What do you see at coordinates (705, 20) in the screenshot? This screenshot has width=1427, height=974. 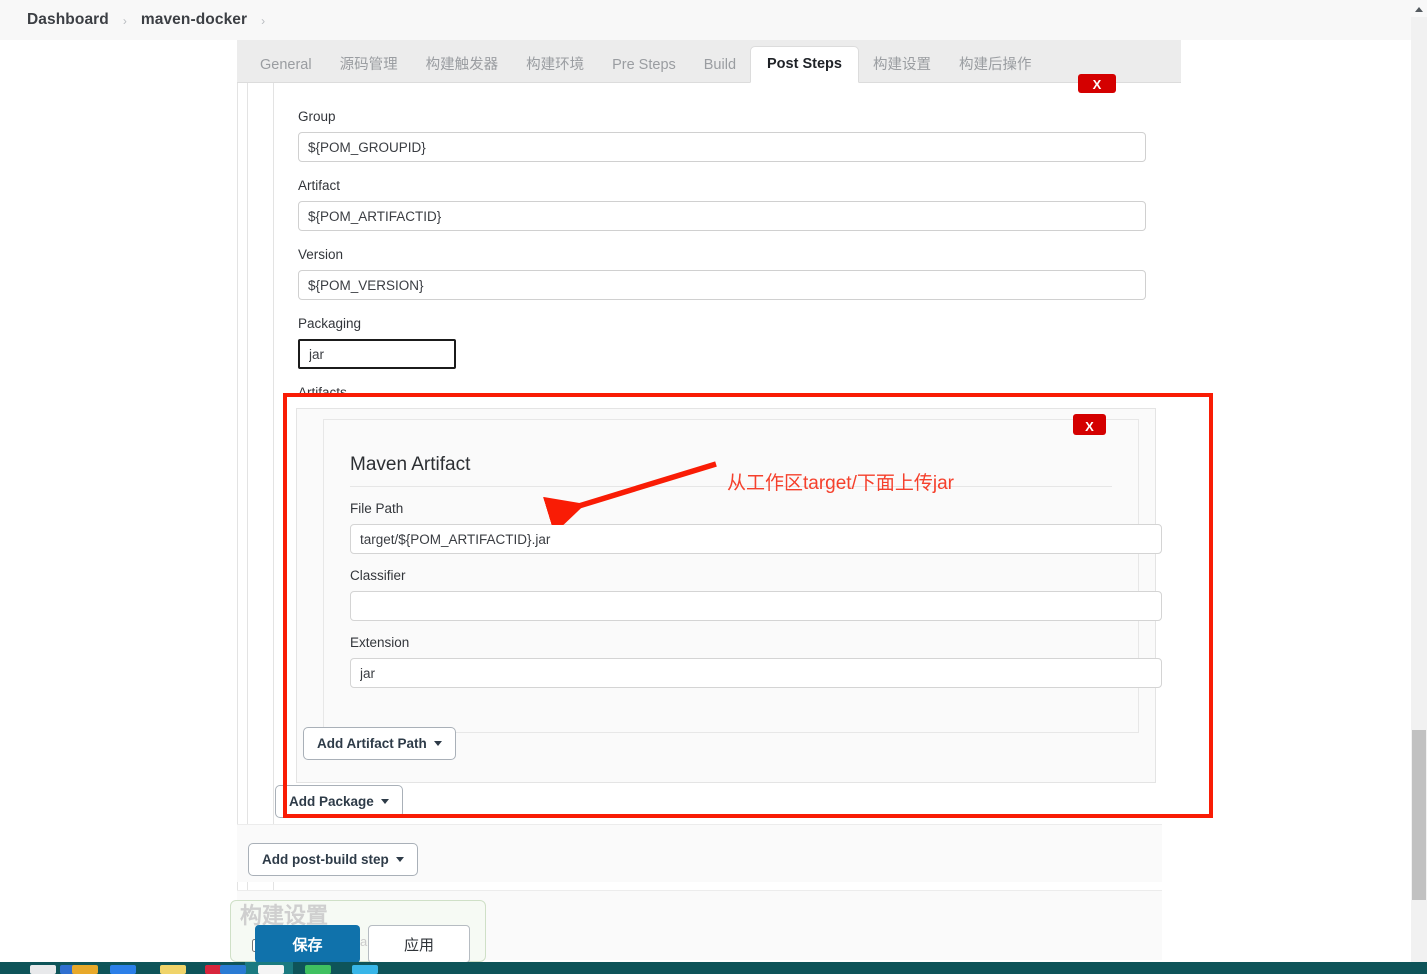 I see `breadcrumb: Dashboard › maven-docker ›` at bounding box center [705, 20].